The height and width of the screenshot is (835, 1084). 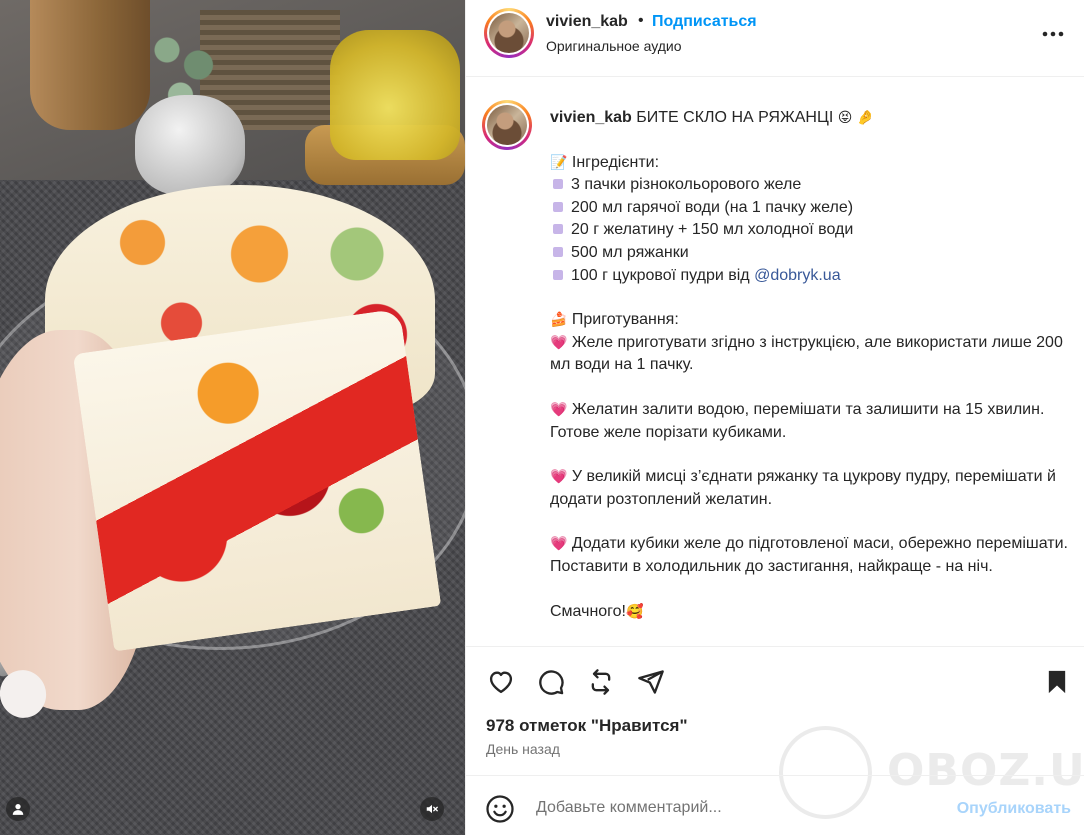 What do you see at coordinates (587, 22) in the screenshot?
I see `author-username: vivien_kab` at bounding box center [587, 22].